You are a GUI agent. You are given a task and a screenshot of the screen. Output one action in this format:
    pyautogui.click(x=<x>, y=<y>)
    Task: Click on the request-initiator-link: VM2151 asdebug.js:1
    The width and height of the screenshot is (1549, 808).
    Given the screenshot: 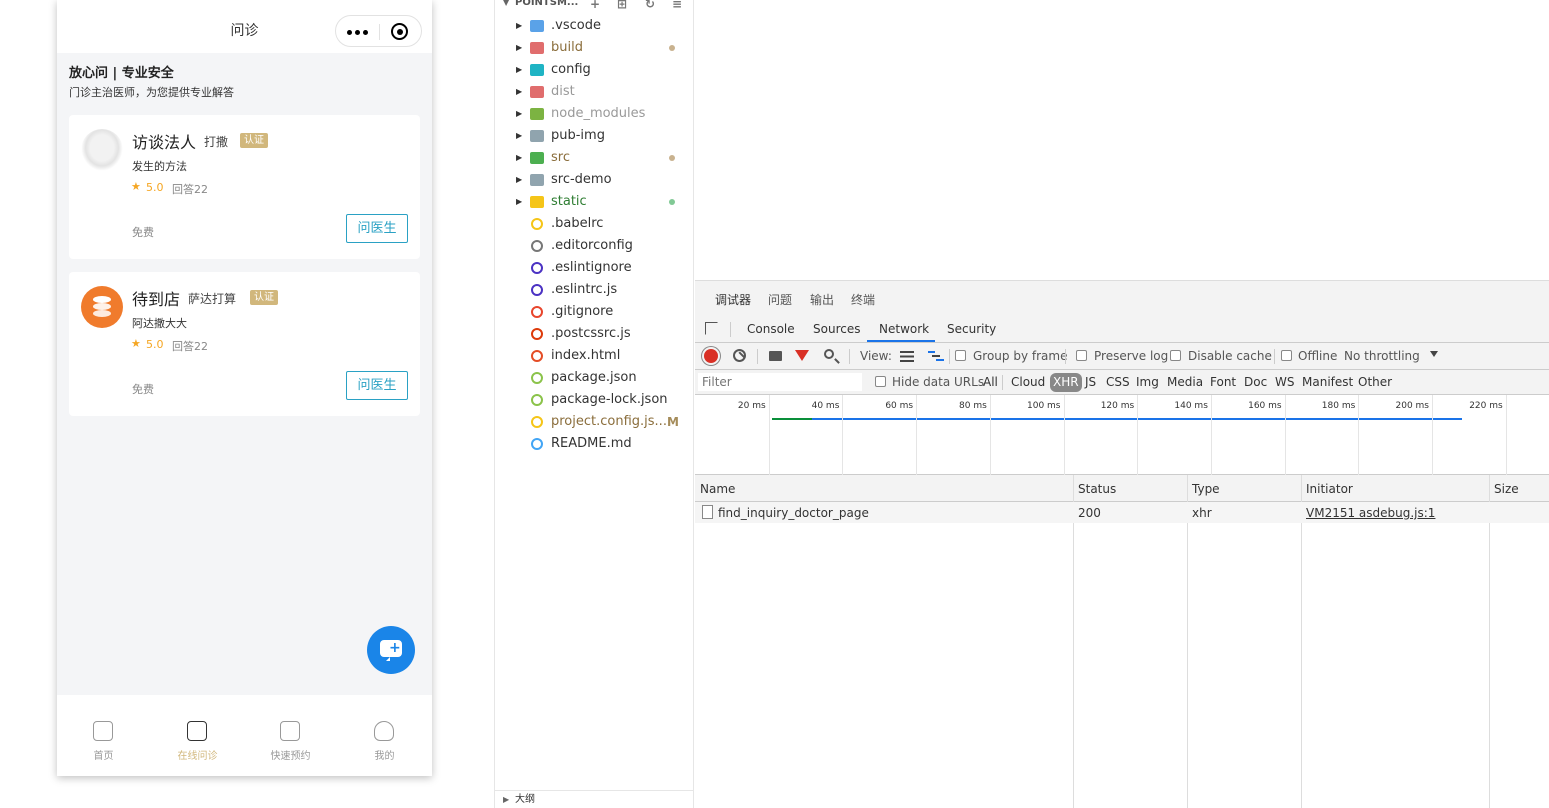 What is the action you would take?
    pyautogui.click(x=1370, y=513)
    